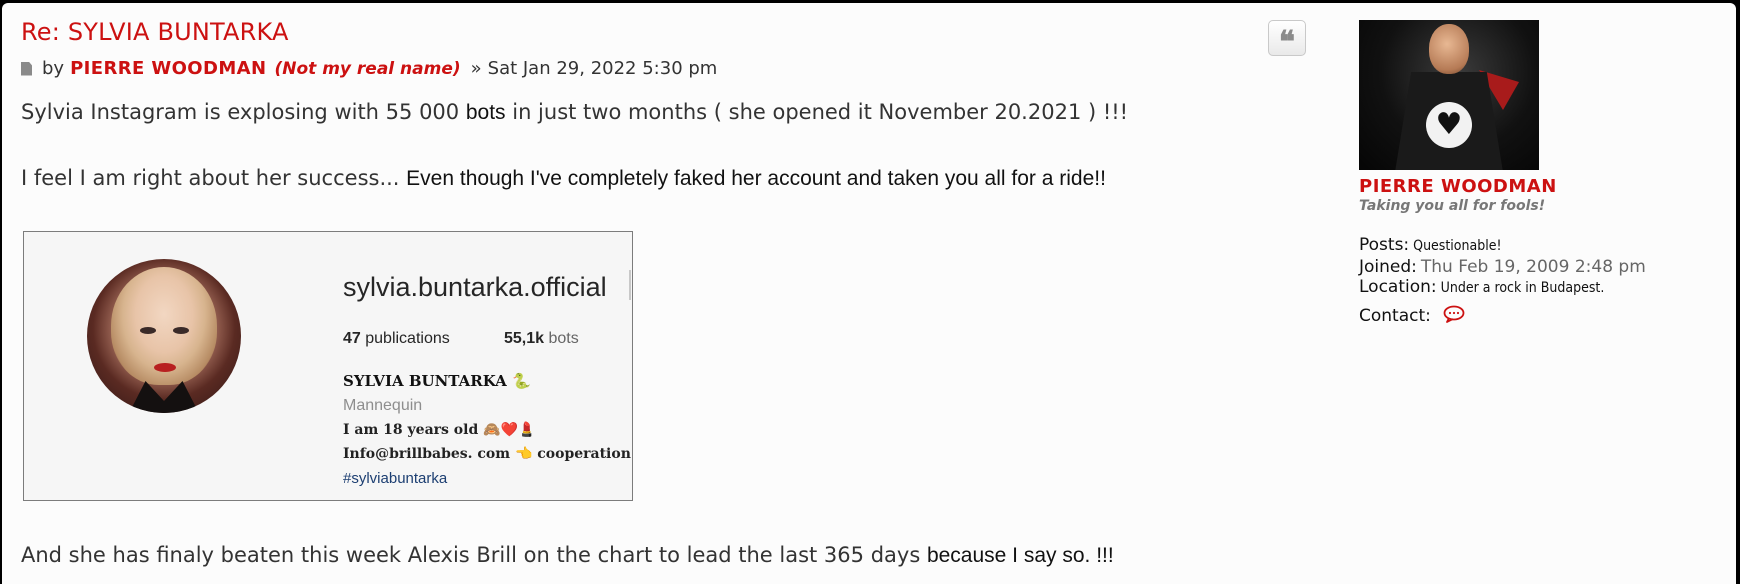 The image size is (1740, 584). I want to click on instagram-display-name: SYLVIA BUNTARKA 🐍, so click(437, 381).